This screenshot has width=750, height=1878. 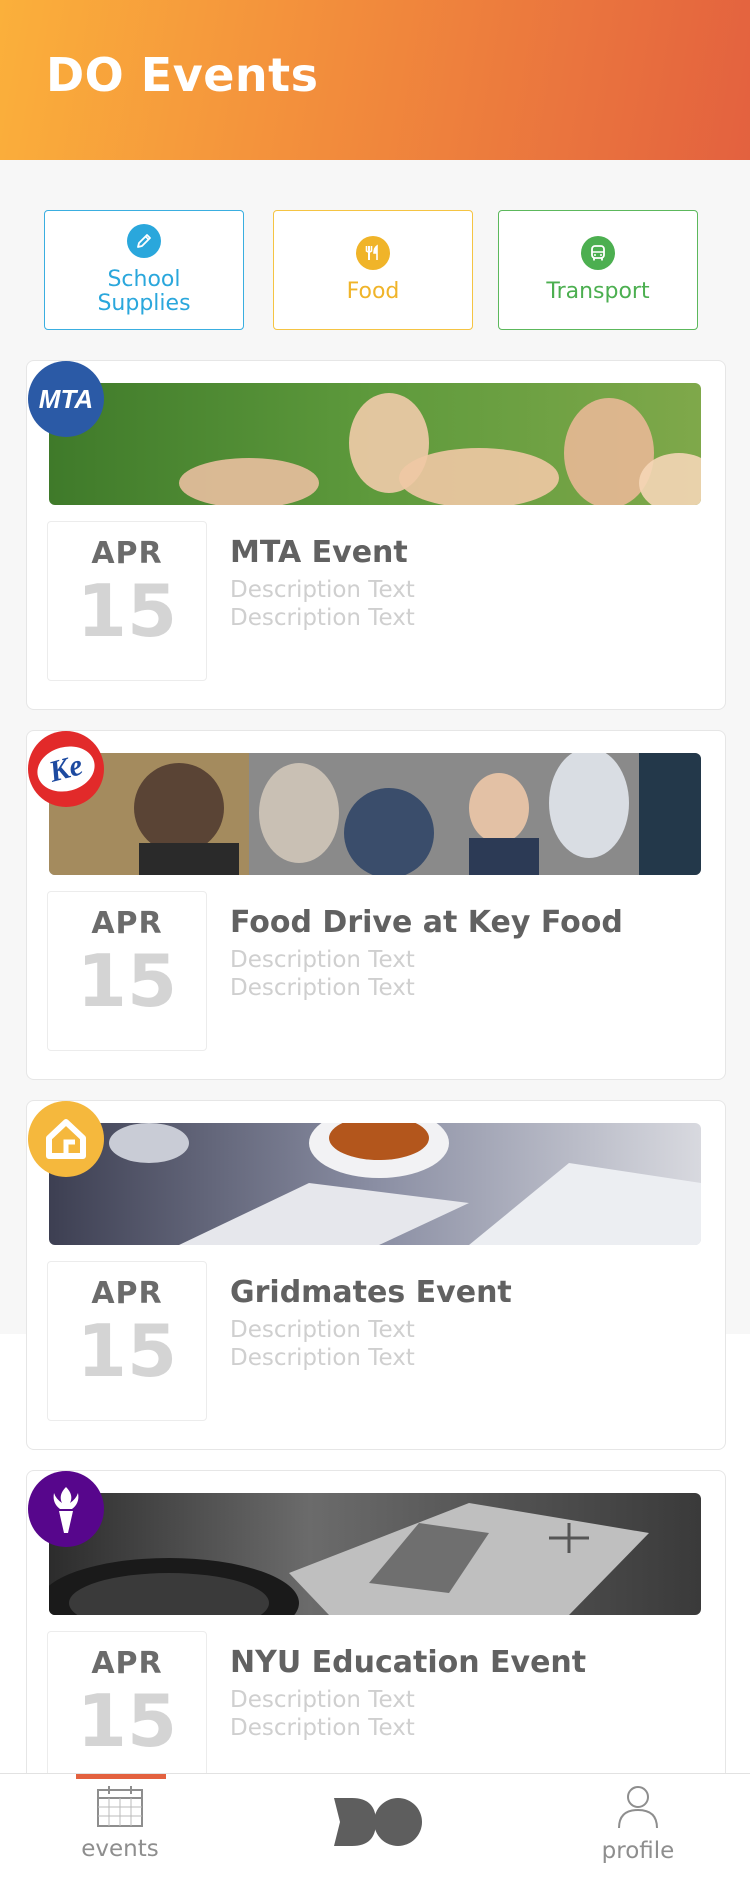 I want to click on house-icon, so click(x=66, y=1139).